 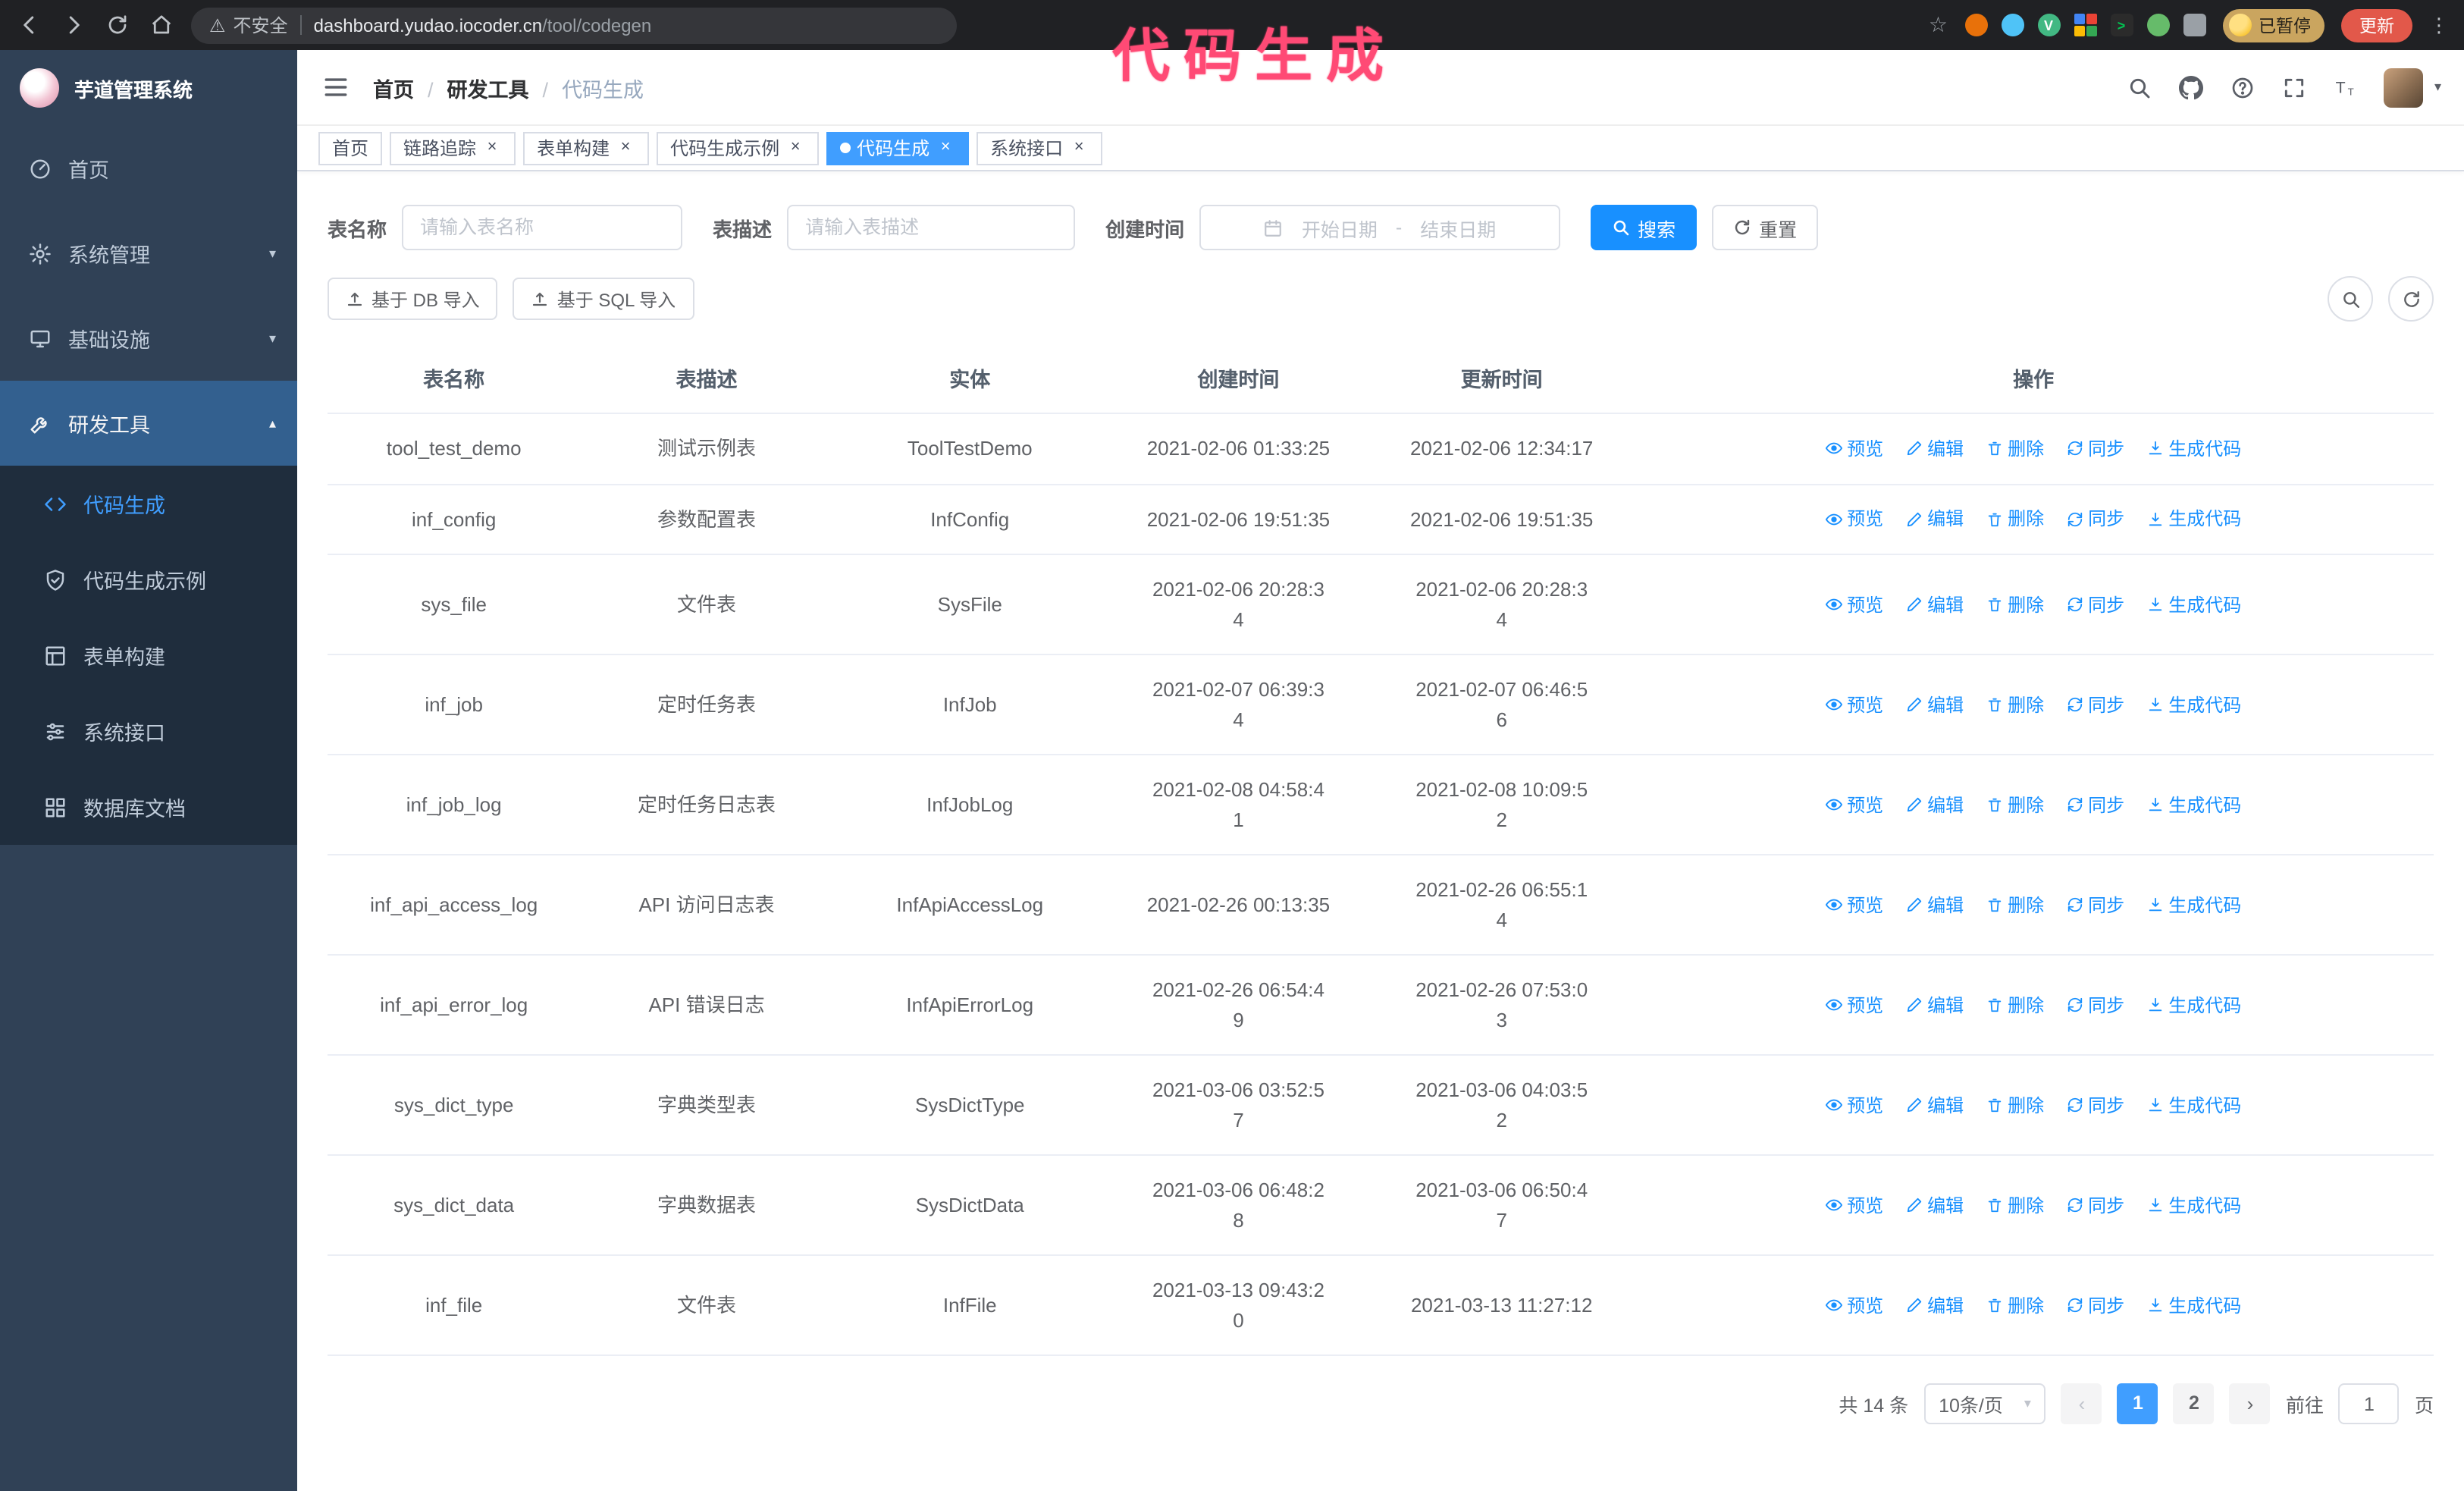 I want to click on sidebar-item-codegen: 代码生成, so click(x=148, y=503).